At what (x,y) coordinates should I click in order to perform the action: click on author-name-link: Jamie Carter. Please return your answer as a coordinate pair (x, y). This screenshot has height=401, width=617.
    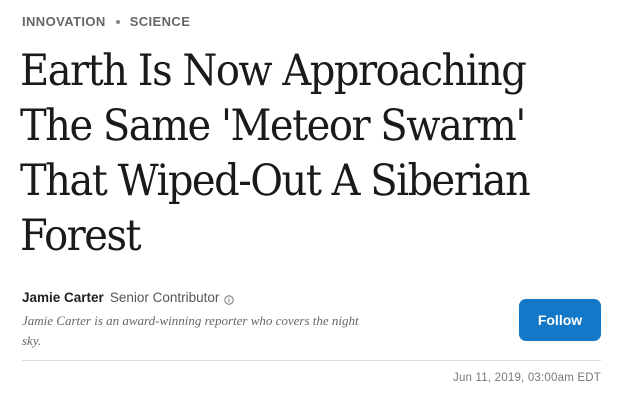
    Looking at the image, I should click on (63, 297).